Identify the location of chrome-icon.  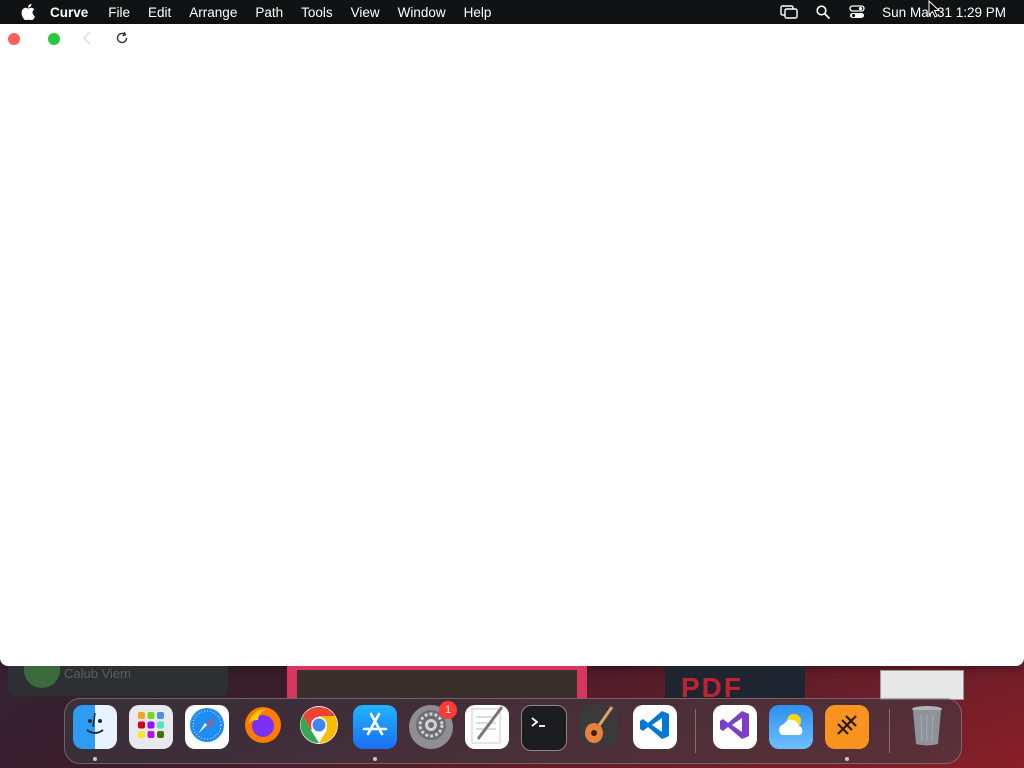
(319, 727).